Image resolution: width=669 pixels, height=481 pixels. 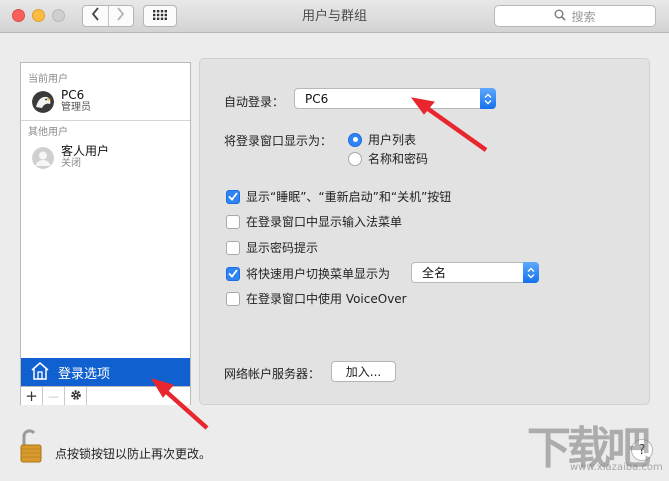 I want to click on guest-avatar-icon, so click(x=43, y=157).